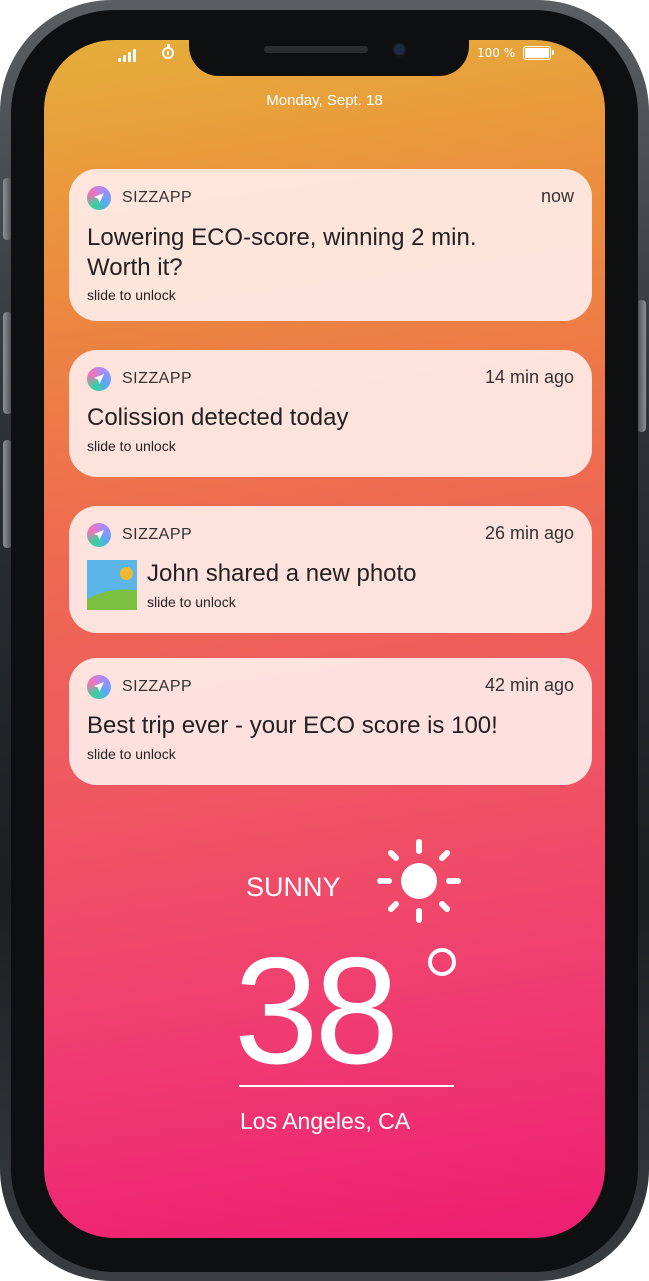  Describe the element at coordinates (324, 100) in the screenshot. I see `lock-date: Monday, Sept. 18` at that location.